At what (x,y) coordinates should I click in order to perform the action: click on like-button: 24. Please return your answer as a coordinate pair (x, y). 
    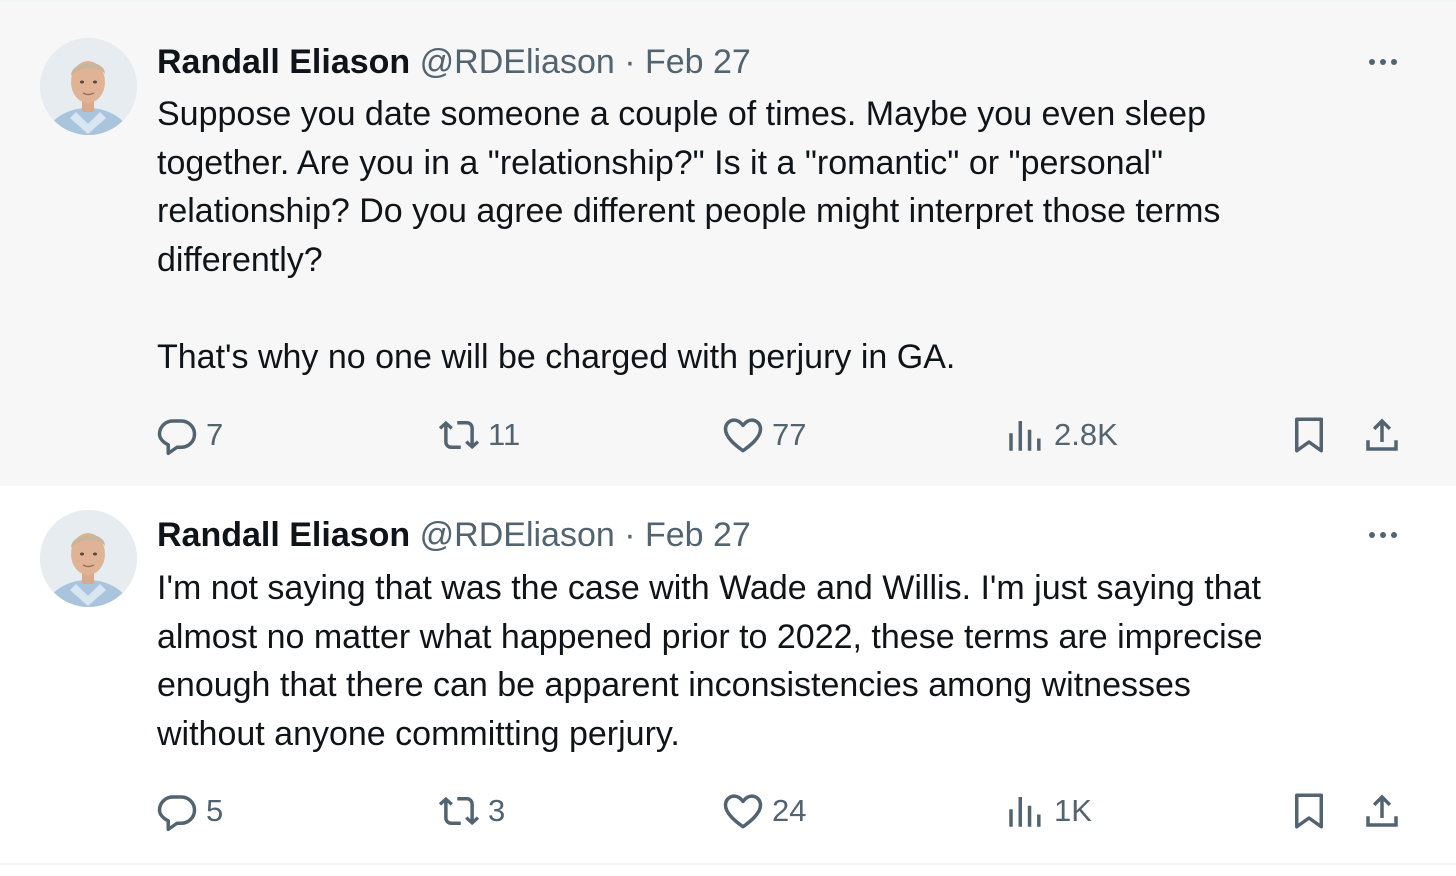
    Looking at the image, I should click on (764, 811).